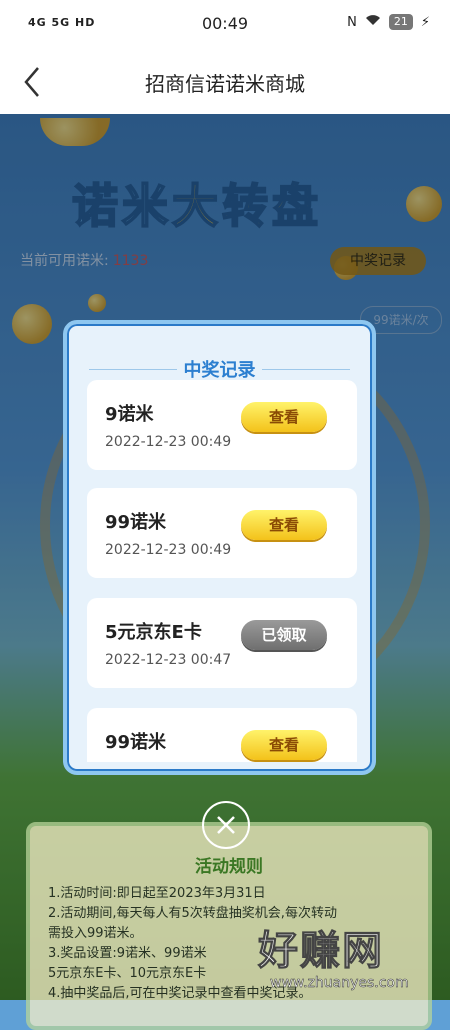 The width and height of the screenshot is (450, 1030). What do you see at coordinates (157, 893) in the screenshot?
I see `rules-line: 1.活动时间:即日起至2023年3月31日` at bounding box center [157, 893].